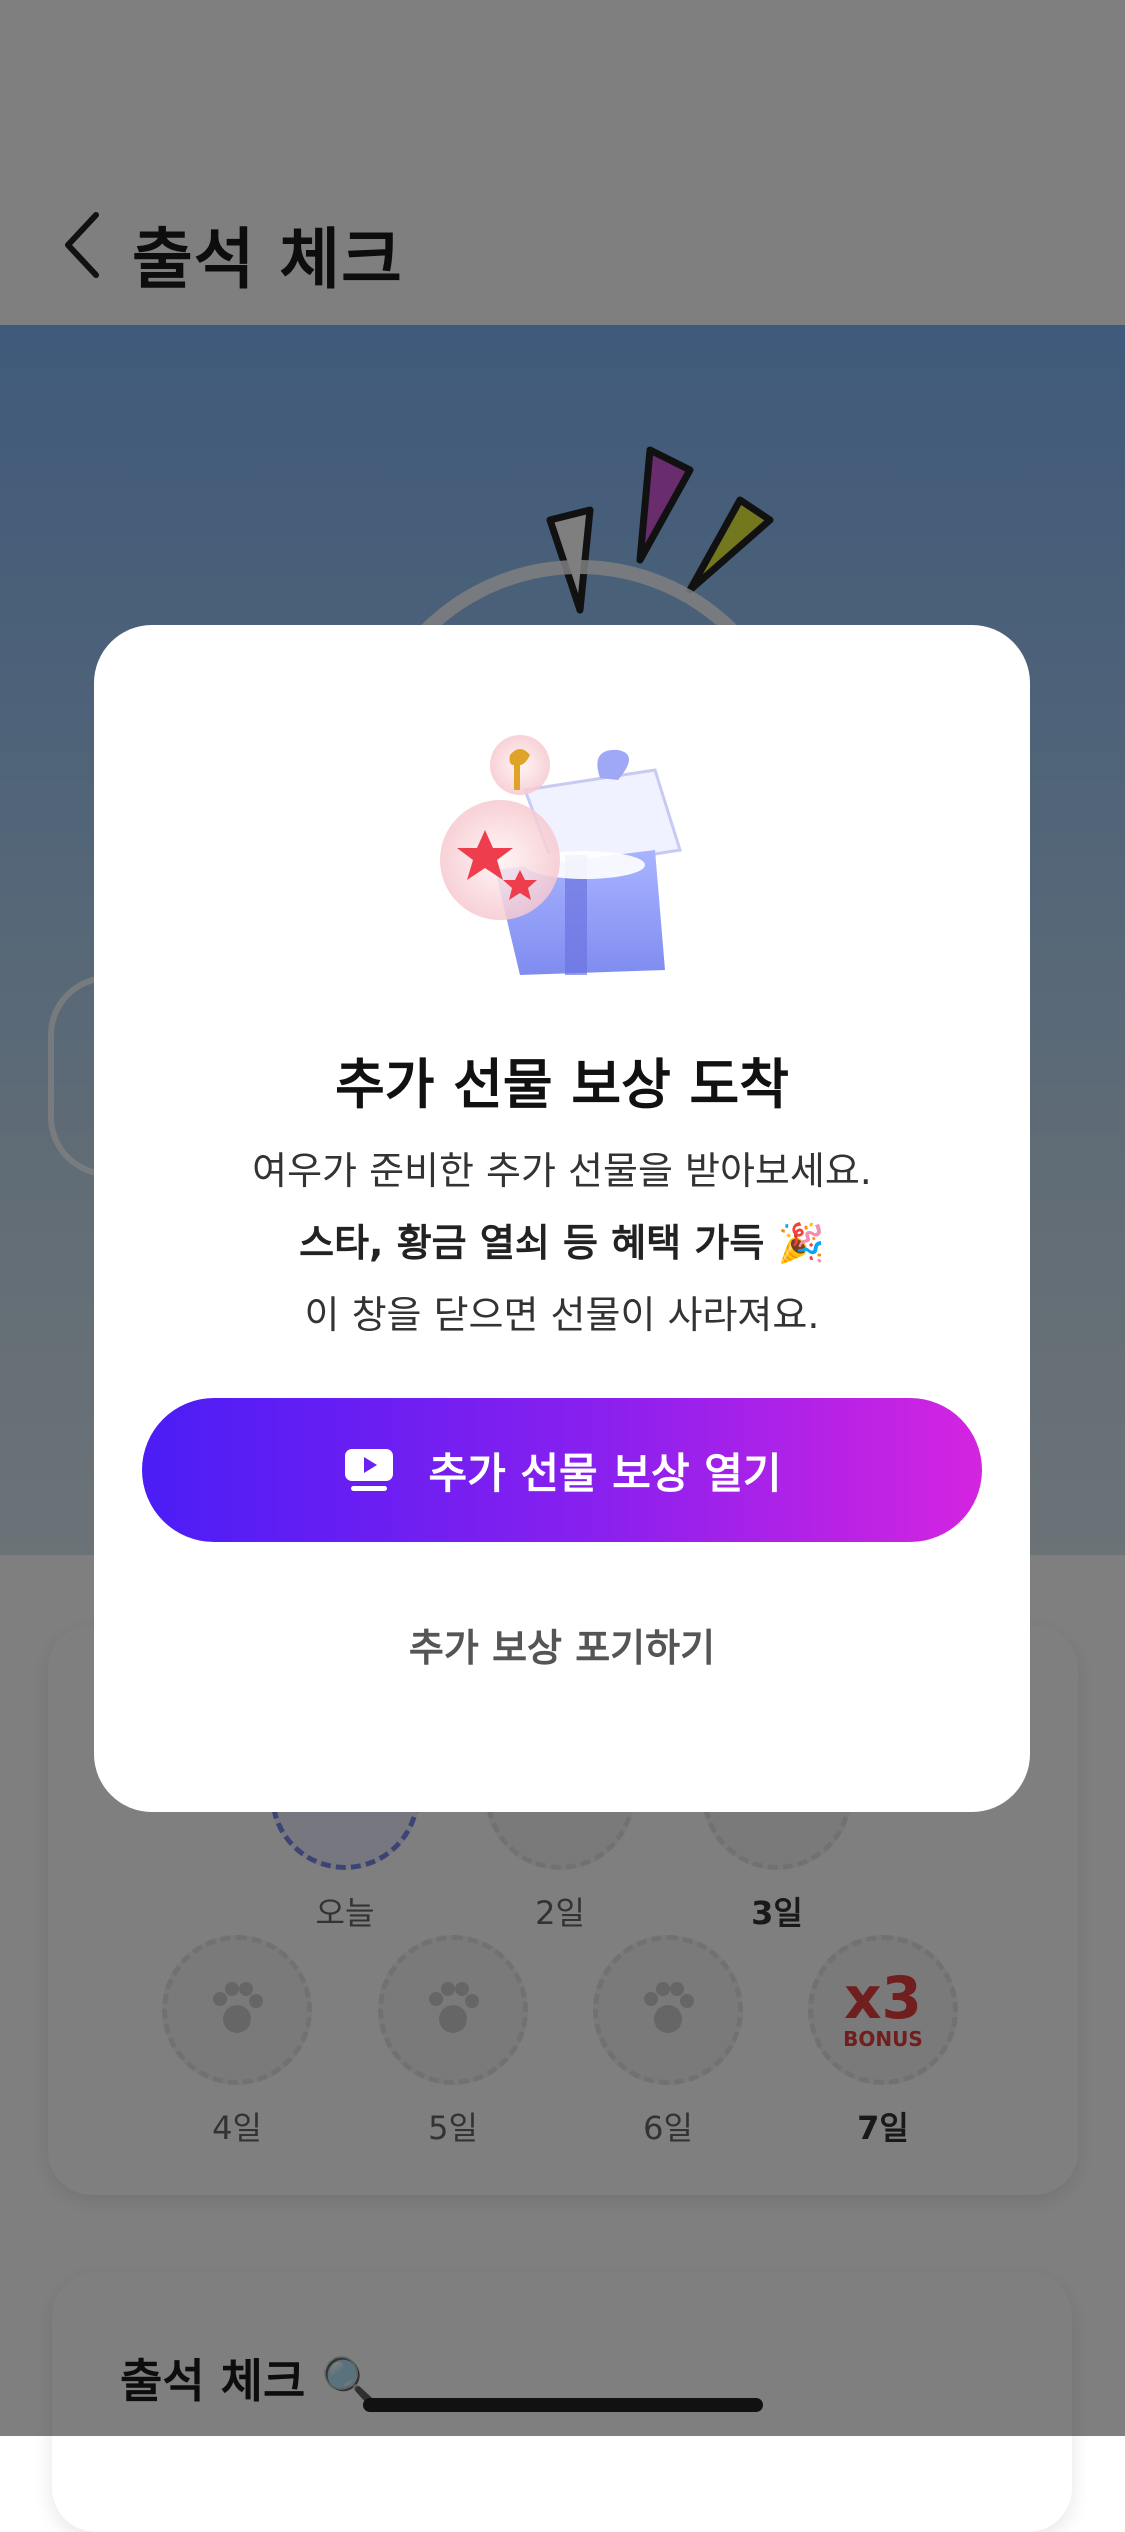 The height and width of the screenshot is (2532, 1125). What do you see at coordinates (368, 1470) in the screenshot?
I see `video-play-icon` at bounding box center [368, 1470].